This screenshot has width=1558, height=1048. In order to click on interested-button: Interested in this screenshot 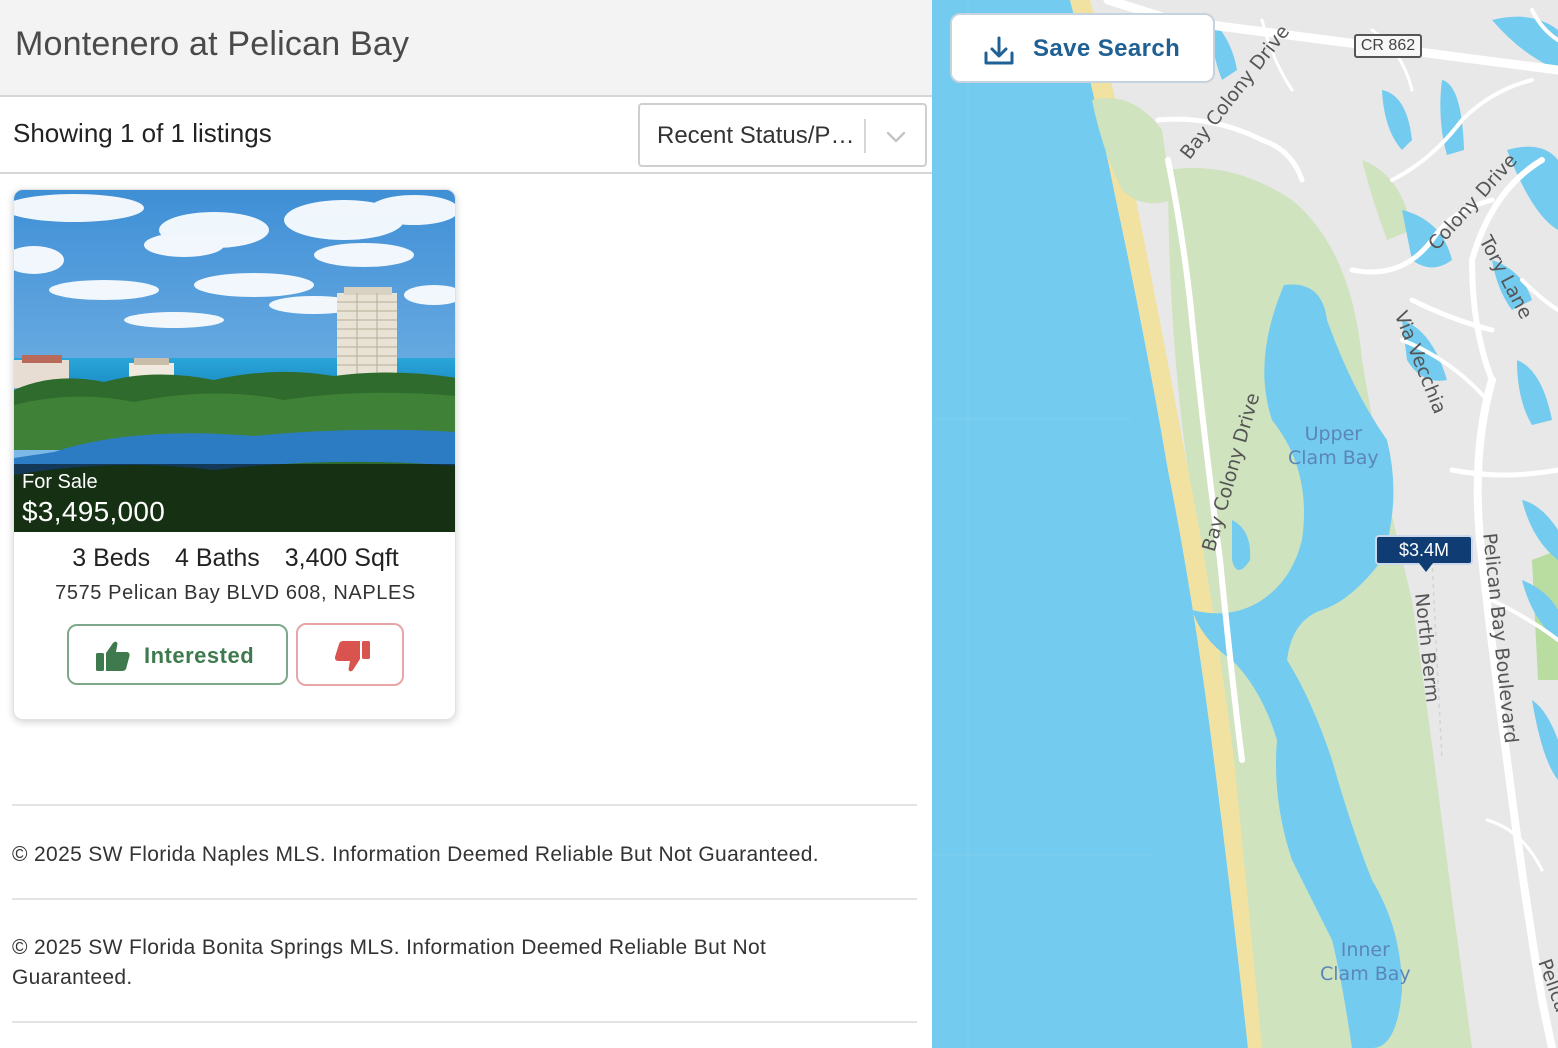, I will do `click(177, 654)`.